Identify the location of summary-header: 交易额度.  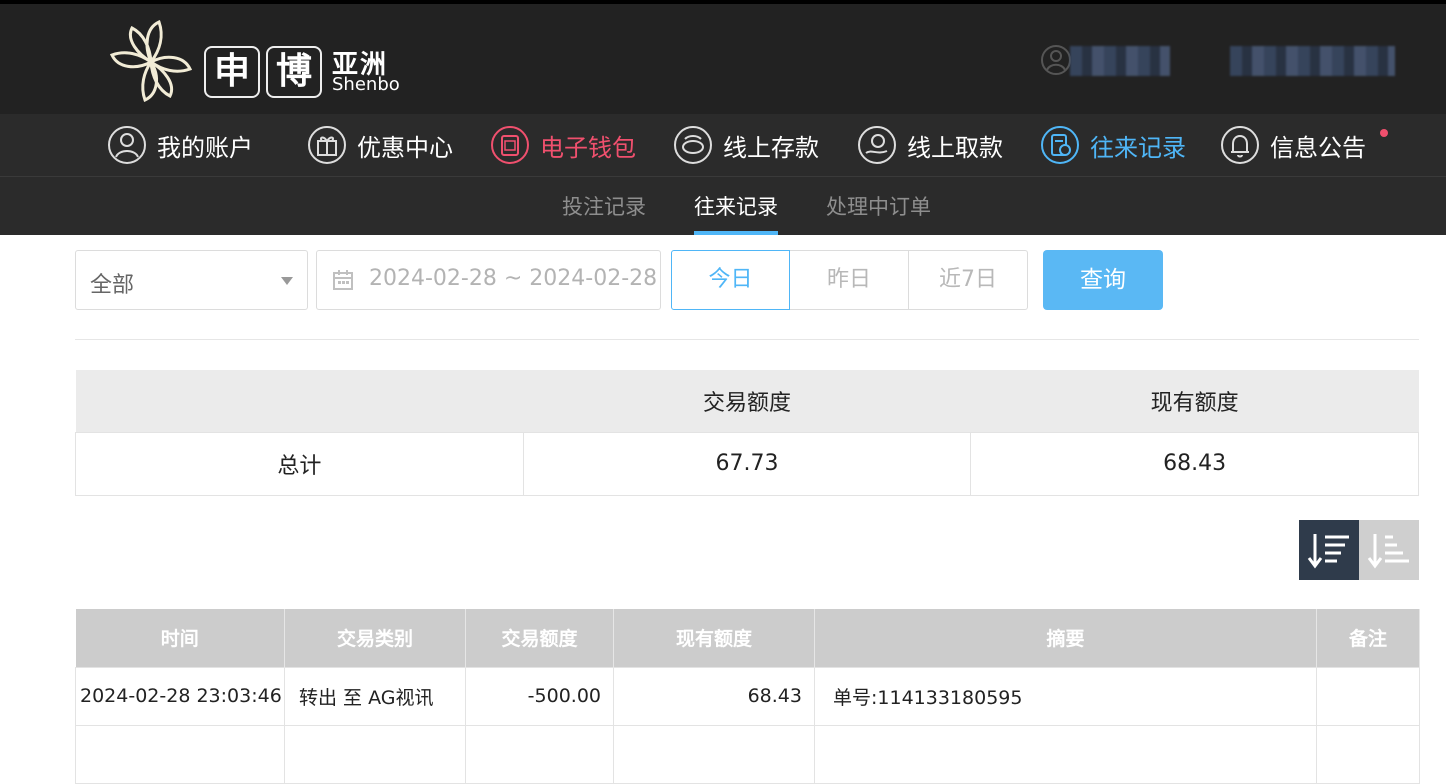
(747, 401).